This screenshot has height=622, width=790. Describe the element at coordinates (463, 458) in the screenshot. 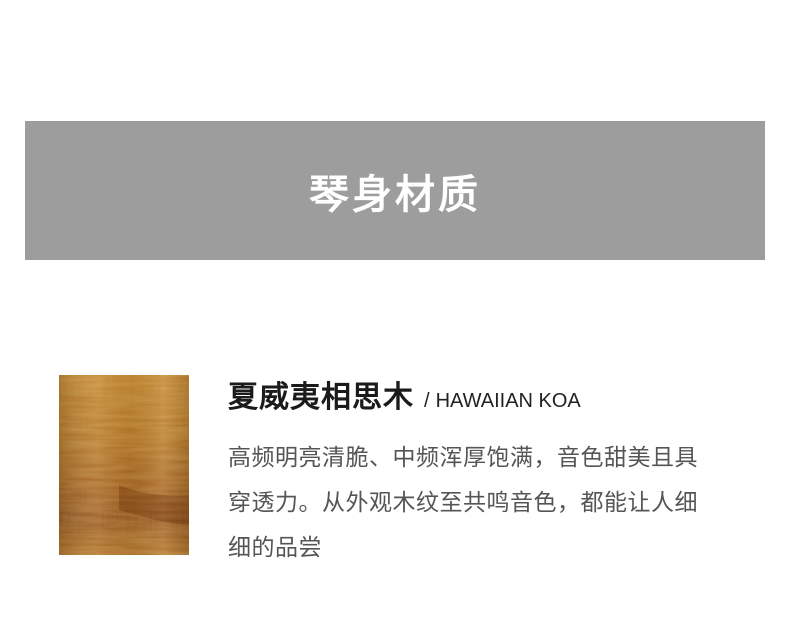

I see `description-line: 高频明亮清脆、中频浑厚饱满，音色甜美且具` at that location.